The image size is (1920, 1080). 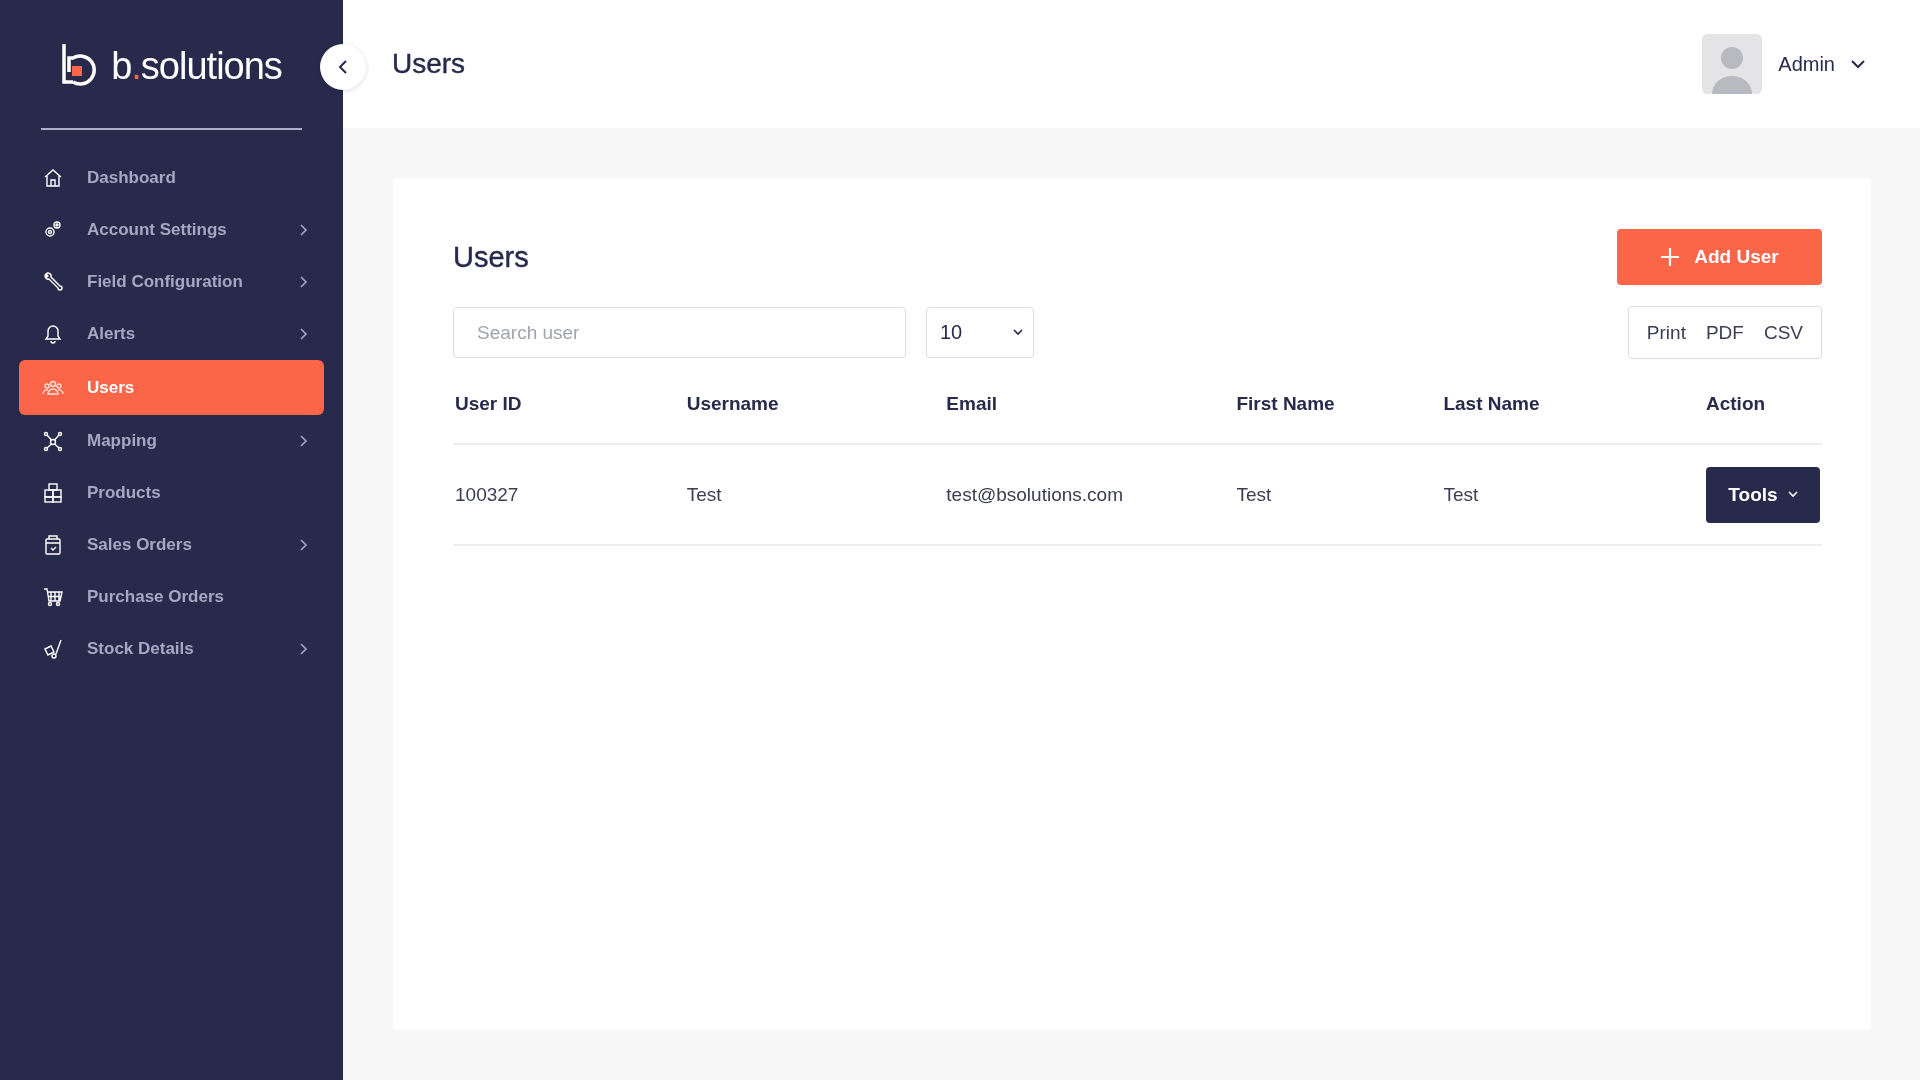 What do you see at coordinates (1724, 332) in the screenshot?
I see `export-button: PDF` at bounding box center [1724, 332].